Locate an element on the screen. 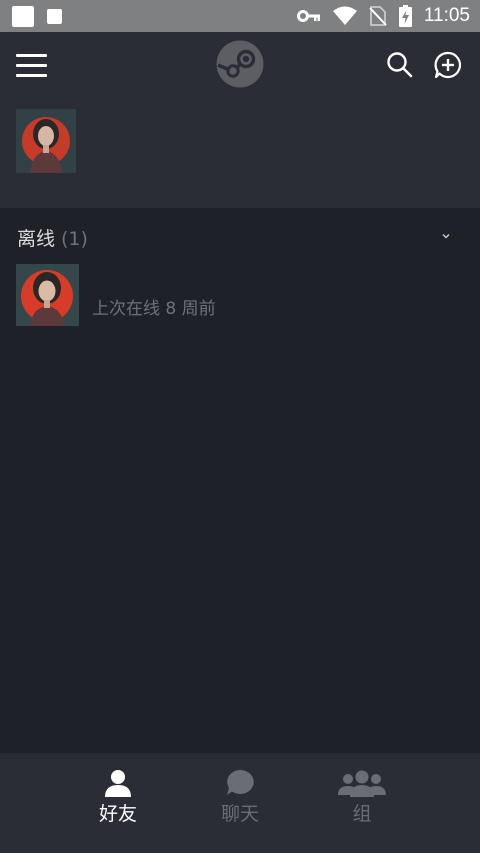 The image size is (480, 853). no-sim-icon is located at coordinates (378, 16).